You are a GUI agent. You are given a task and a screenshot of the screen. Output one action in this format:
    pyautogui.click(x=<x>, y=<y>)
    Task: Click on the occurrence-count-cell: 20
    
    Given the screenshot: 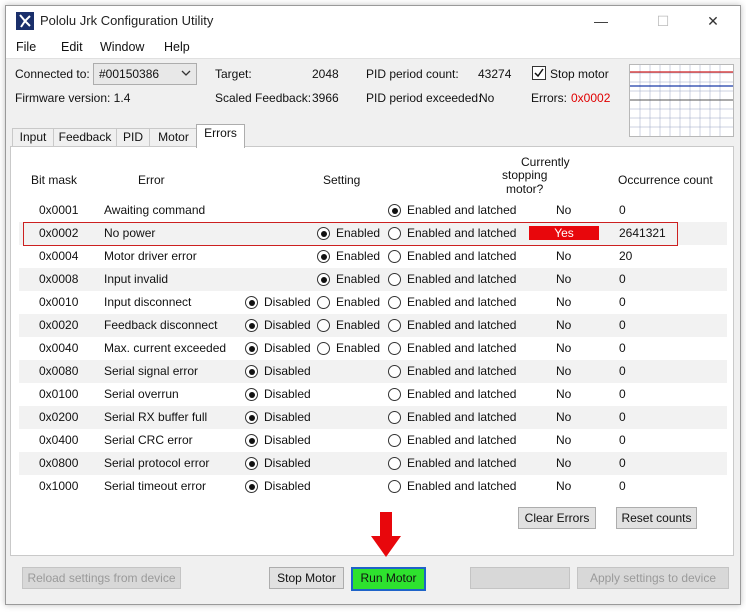 What is the action you would take?
    pyautogui.click(x=626, y=256)
    